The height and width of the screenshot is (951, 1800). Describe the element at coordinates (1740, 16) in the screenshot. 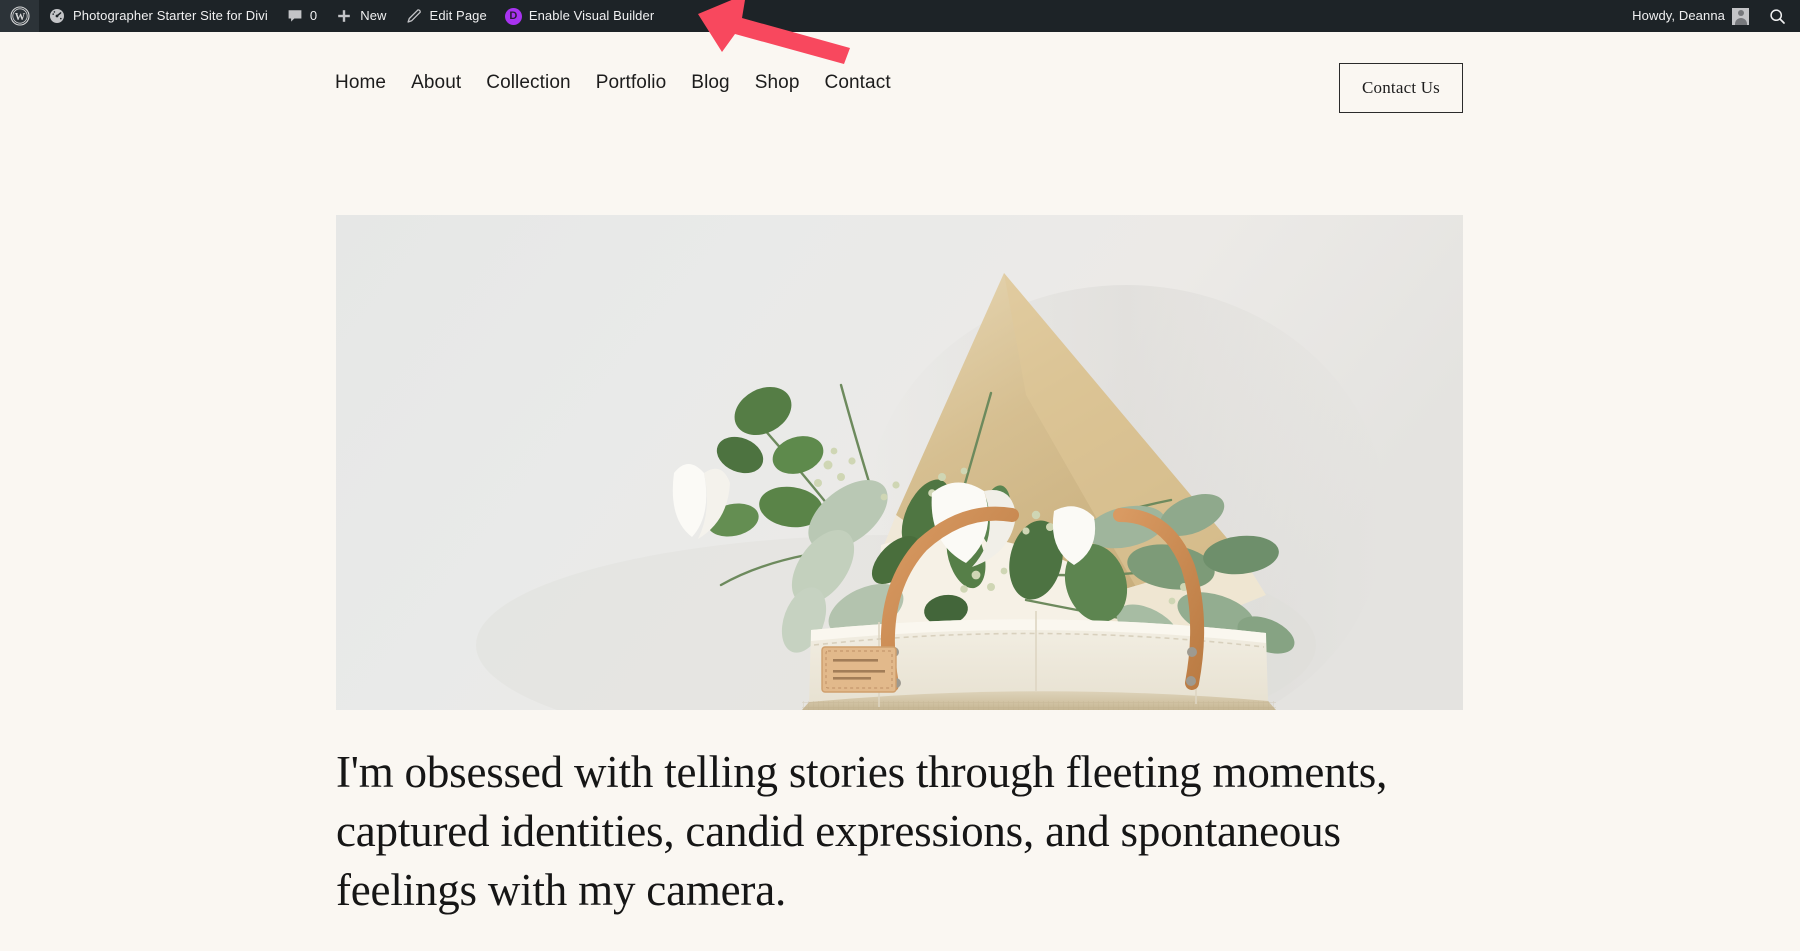

I see `avatar-icon` at that location.